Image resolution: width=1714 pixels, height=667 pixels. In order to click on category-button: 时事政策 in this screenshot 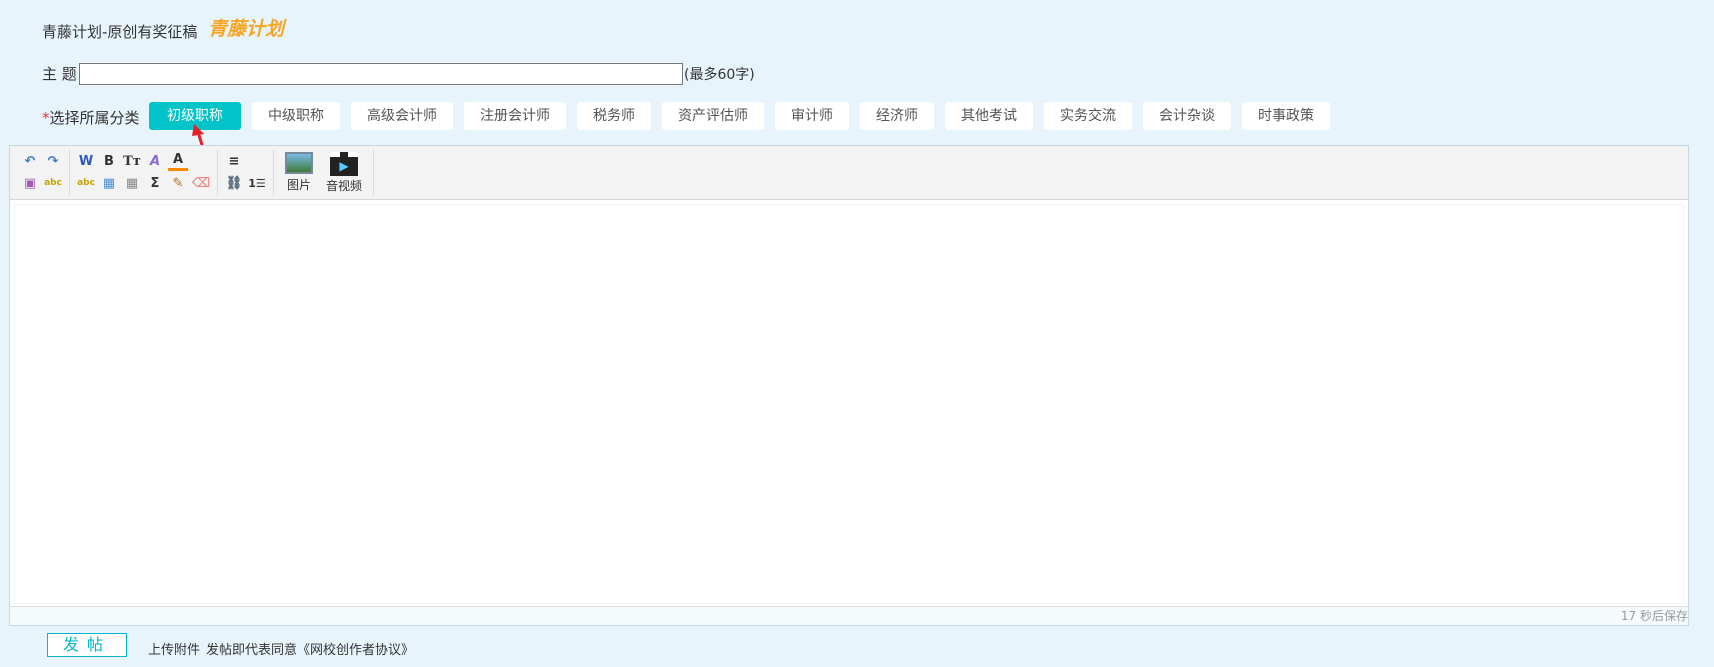, I will do `click(1286, 116)`.